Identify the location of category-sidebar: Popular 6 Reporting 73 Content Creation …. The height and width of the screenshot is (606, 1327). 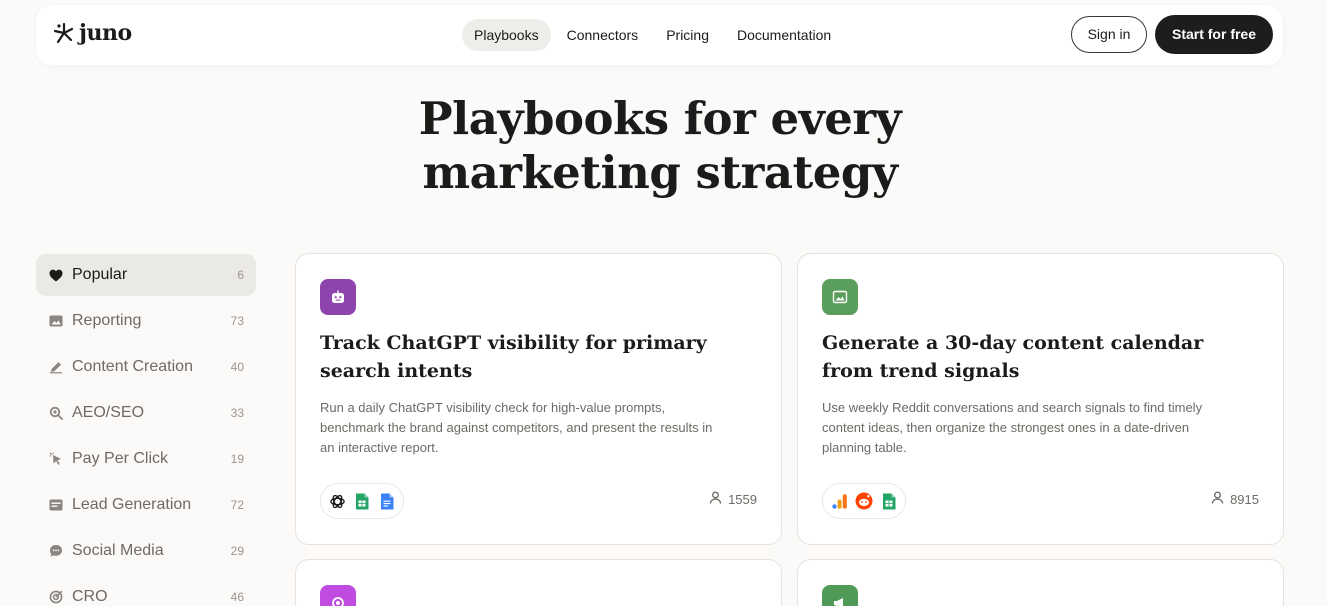
(146, 430).